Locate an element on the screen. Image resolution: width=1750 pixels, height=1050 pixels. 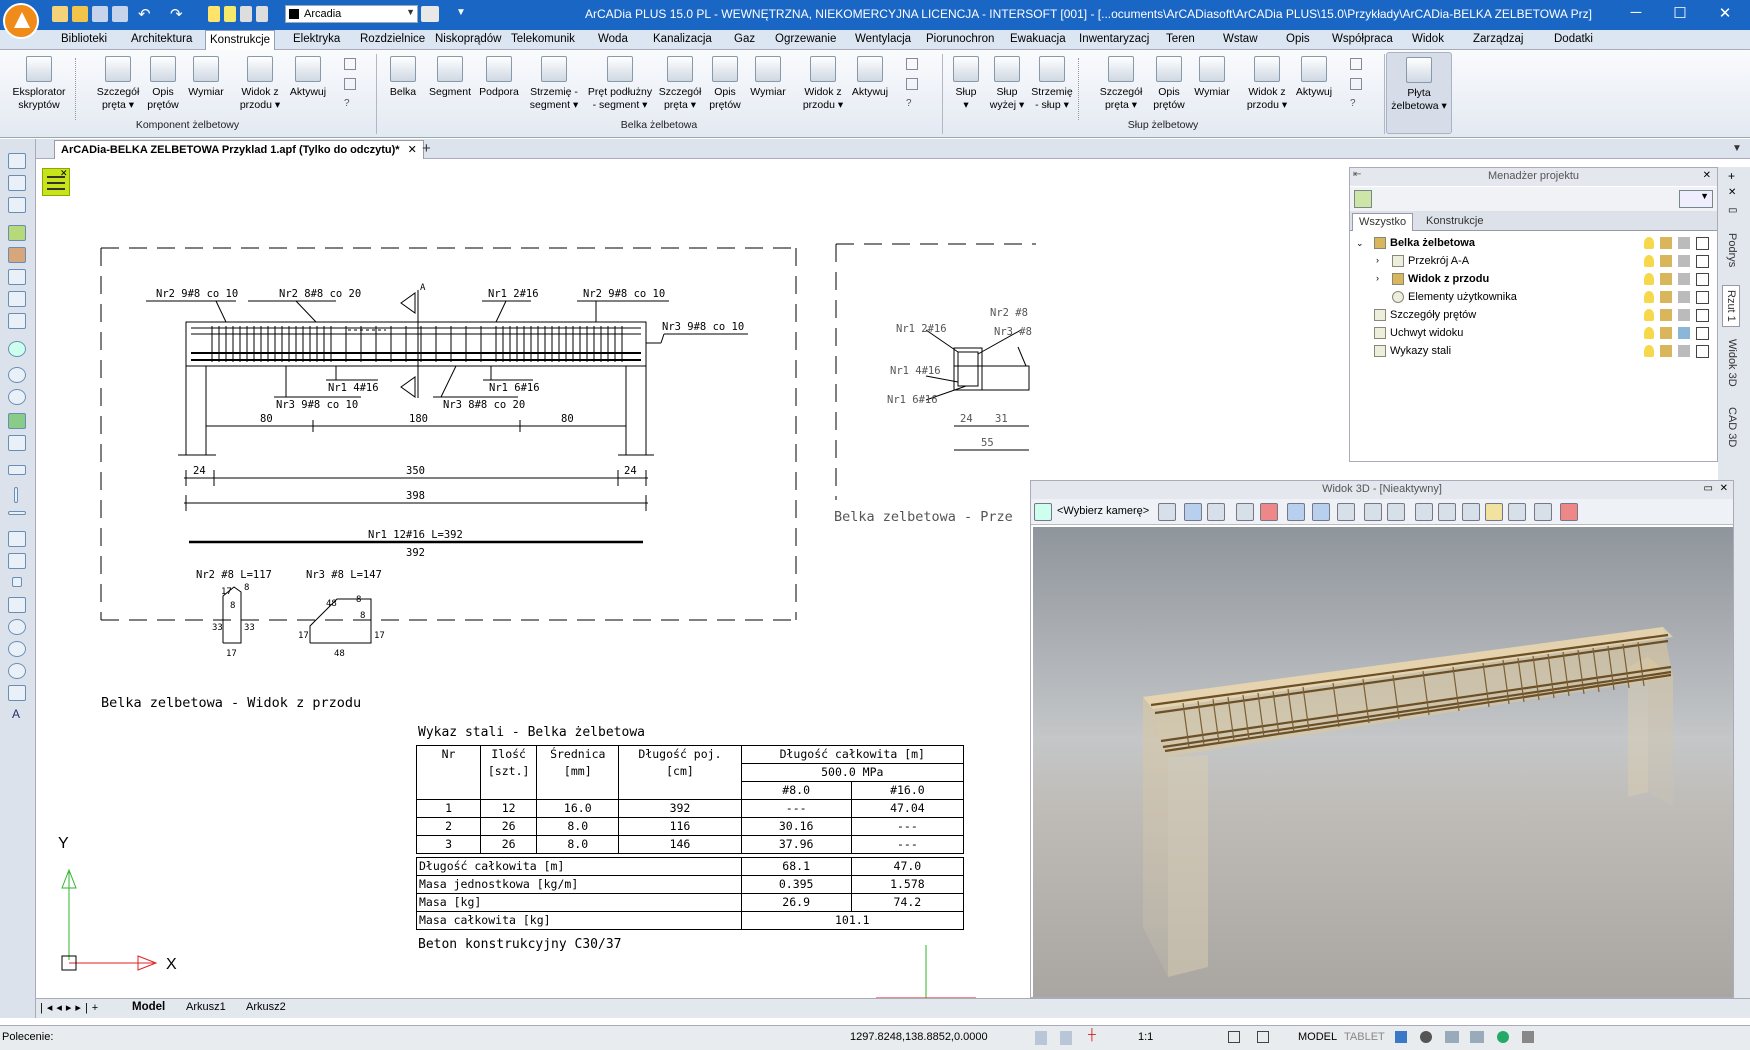
sheet-tab-arkusz2: Arkusz2 is located at coordinates (266, 1007).